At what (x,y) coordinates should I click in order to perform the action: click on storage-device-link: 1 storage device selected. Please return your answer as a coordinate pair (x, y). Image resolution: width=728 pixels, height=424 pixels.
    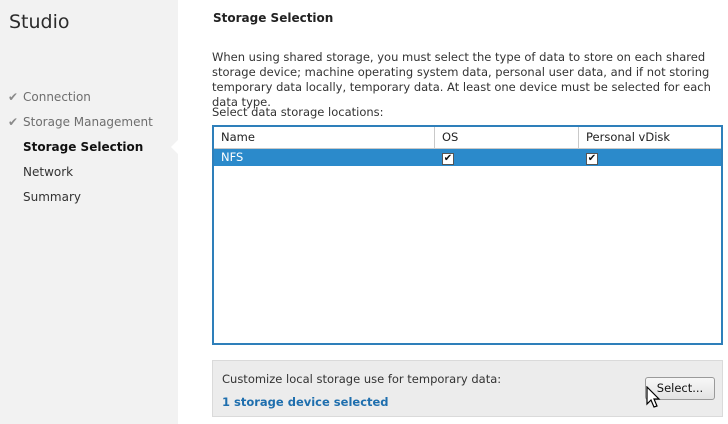
    Looking at the image, I should click on (305, 402).